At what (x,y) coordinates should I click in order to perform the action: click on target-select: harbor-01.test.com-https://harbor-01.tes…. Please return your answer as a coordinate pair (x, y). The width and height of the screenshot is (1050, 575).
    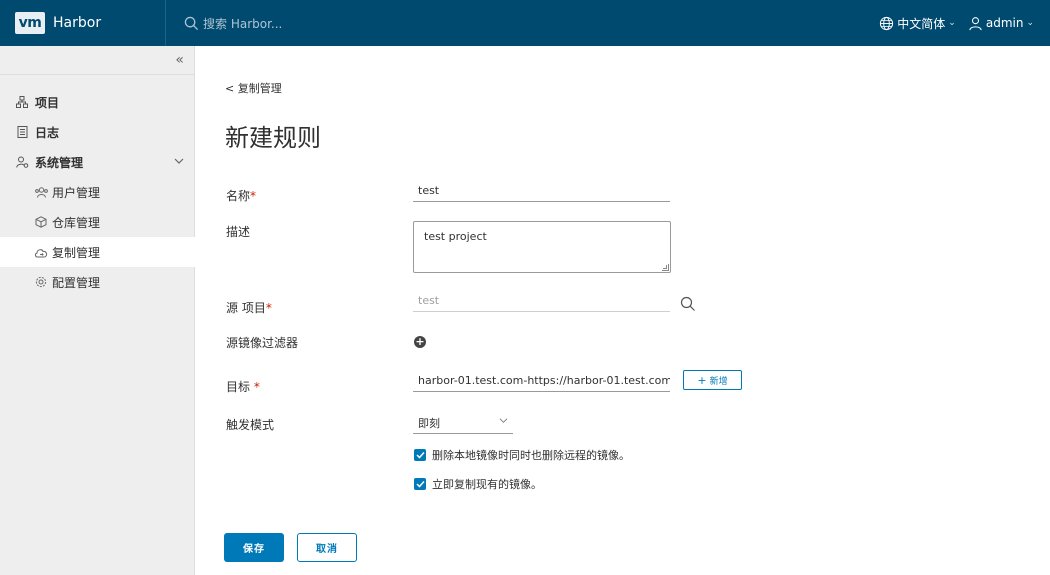
    Looking at the image, I should click on (541, 381).